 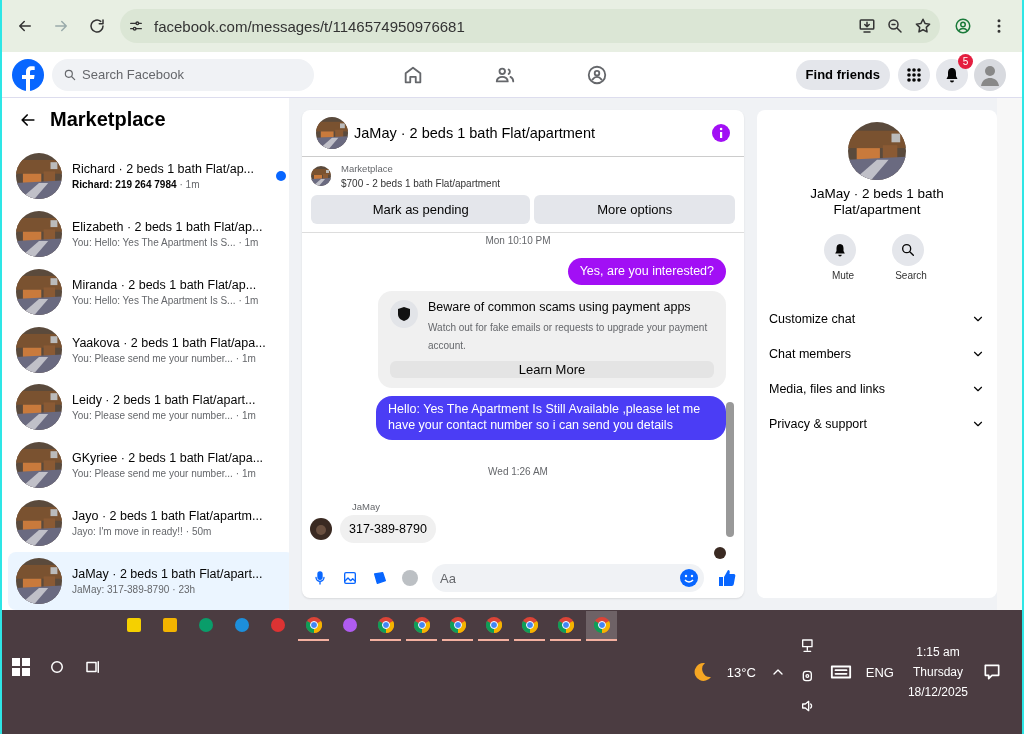 What do you see at coordinates (990, 74) in the screenshot?
I see `account-button` at bounding box center [990, 74].